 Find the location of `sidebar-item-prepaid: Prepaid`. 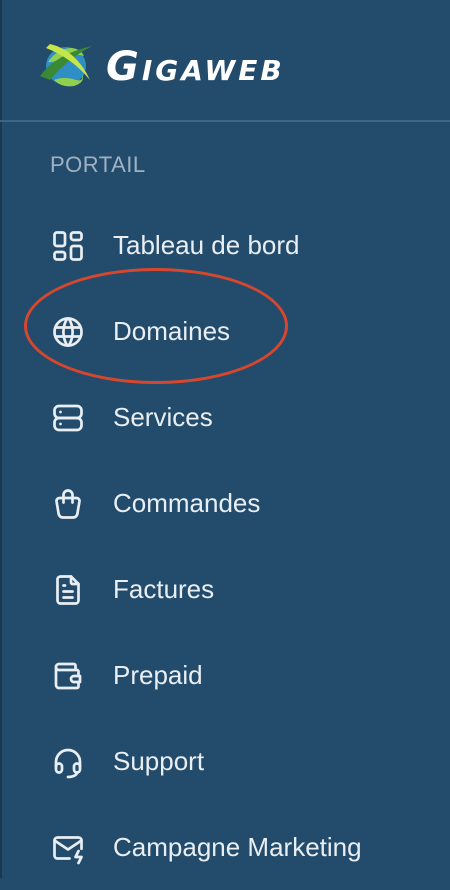

sidebar-item-prepaid: Prepaid is located at coordinates (225, 675).